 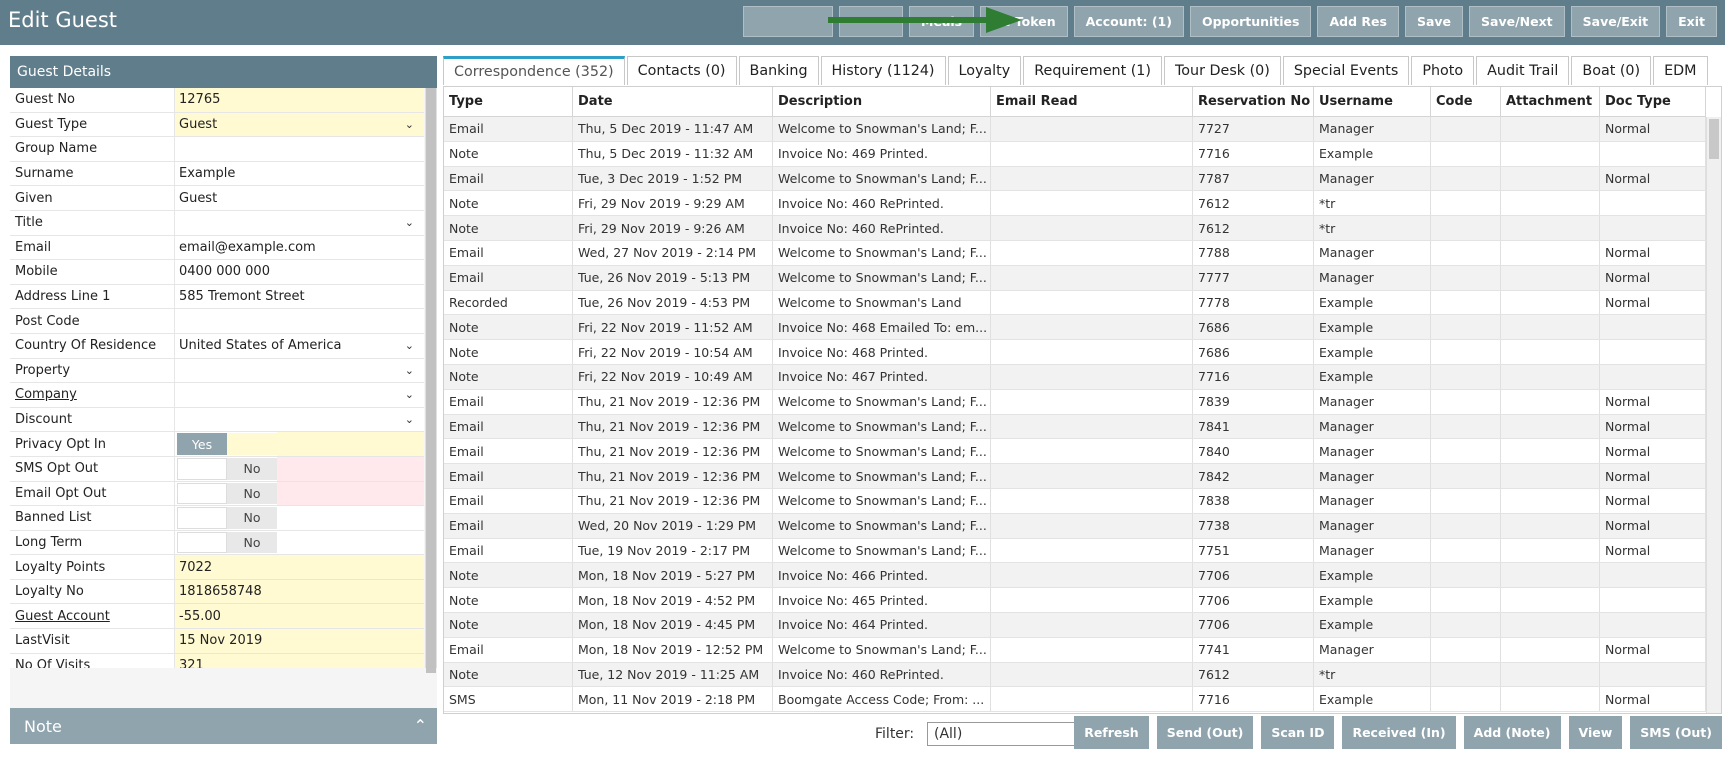 I want to click on mobile-field: 0400 000 000, so click(x=299, y=272).